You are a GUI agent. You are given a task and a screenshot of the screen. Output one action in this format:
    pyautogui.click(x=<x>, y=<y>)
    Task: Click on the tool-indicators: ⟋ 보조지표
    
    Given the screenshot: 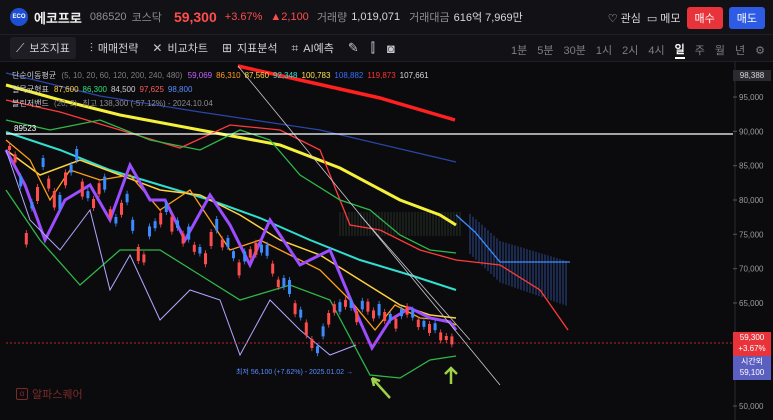 What is the action you would take?
    pyautogui.click(x=43, y=48)
    